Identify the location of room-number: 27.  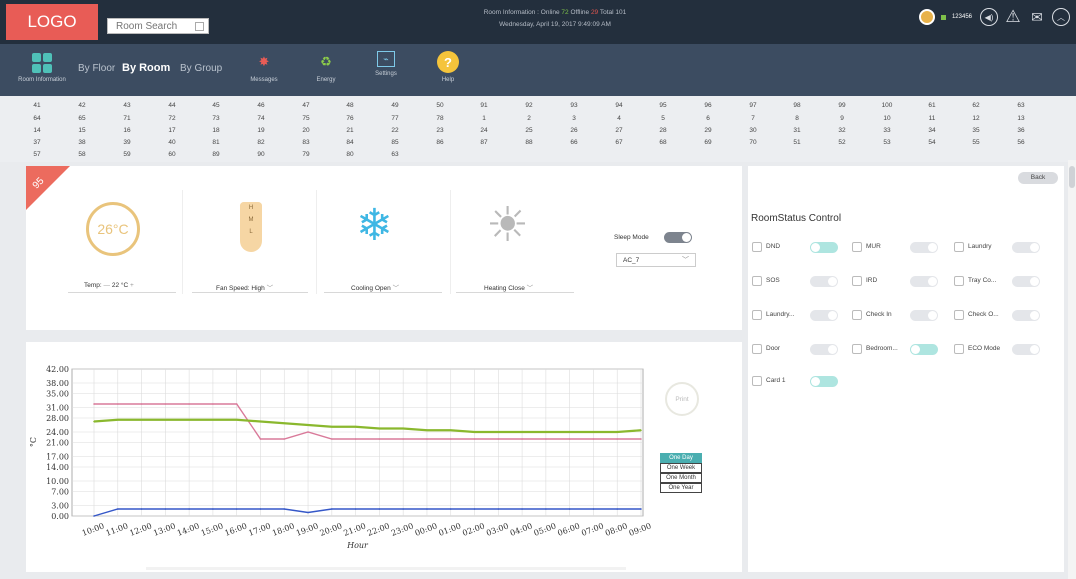
(619, 130).